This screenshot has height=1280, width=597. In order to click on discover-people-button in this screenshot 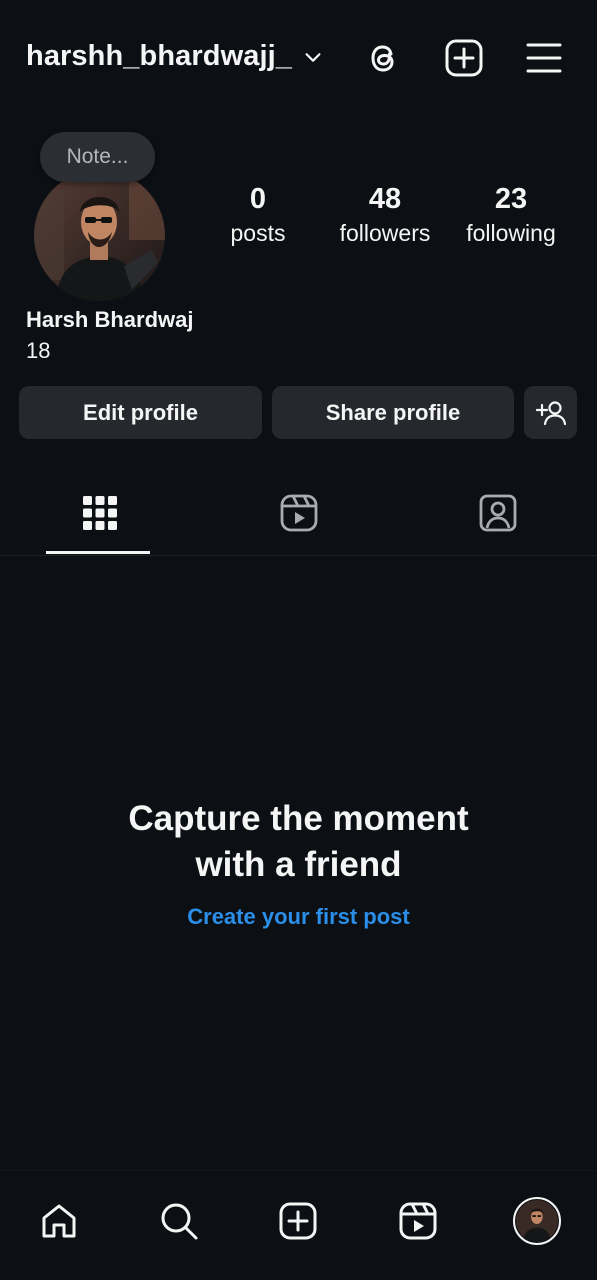, I will do `click(550, 412)`.